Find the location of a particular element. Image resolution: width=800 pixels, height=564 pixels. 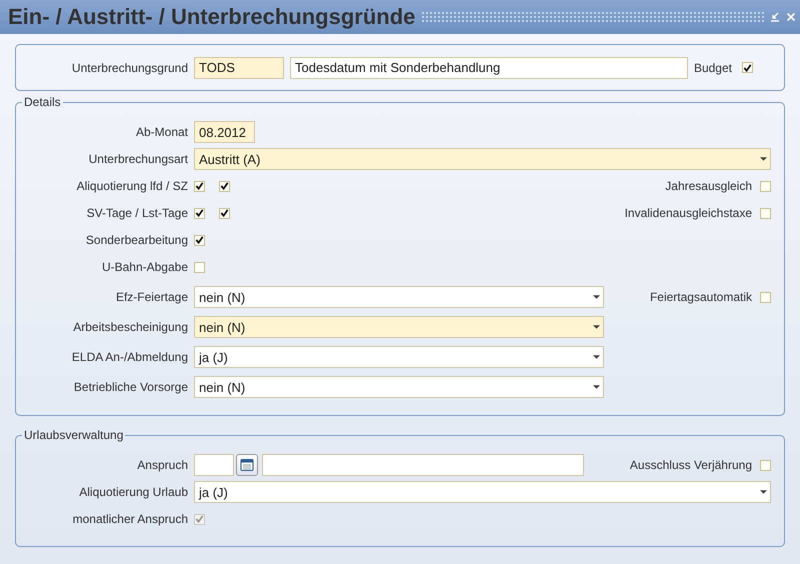

input-field: 08.2012 is located at coordinates (224, 132).